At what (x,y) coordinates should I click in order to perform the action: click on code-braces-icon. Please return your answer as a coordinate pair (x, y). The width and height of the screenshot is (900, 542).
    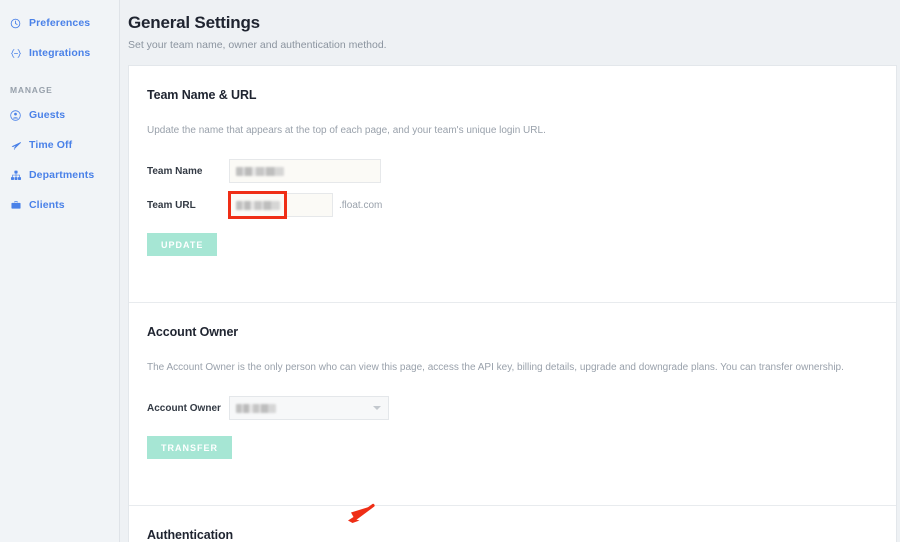
    Looking at the image, I should click on (17, 53).